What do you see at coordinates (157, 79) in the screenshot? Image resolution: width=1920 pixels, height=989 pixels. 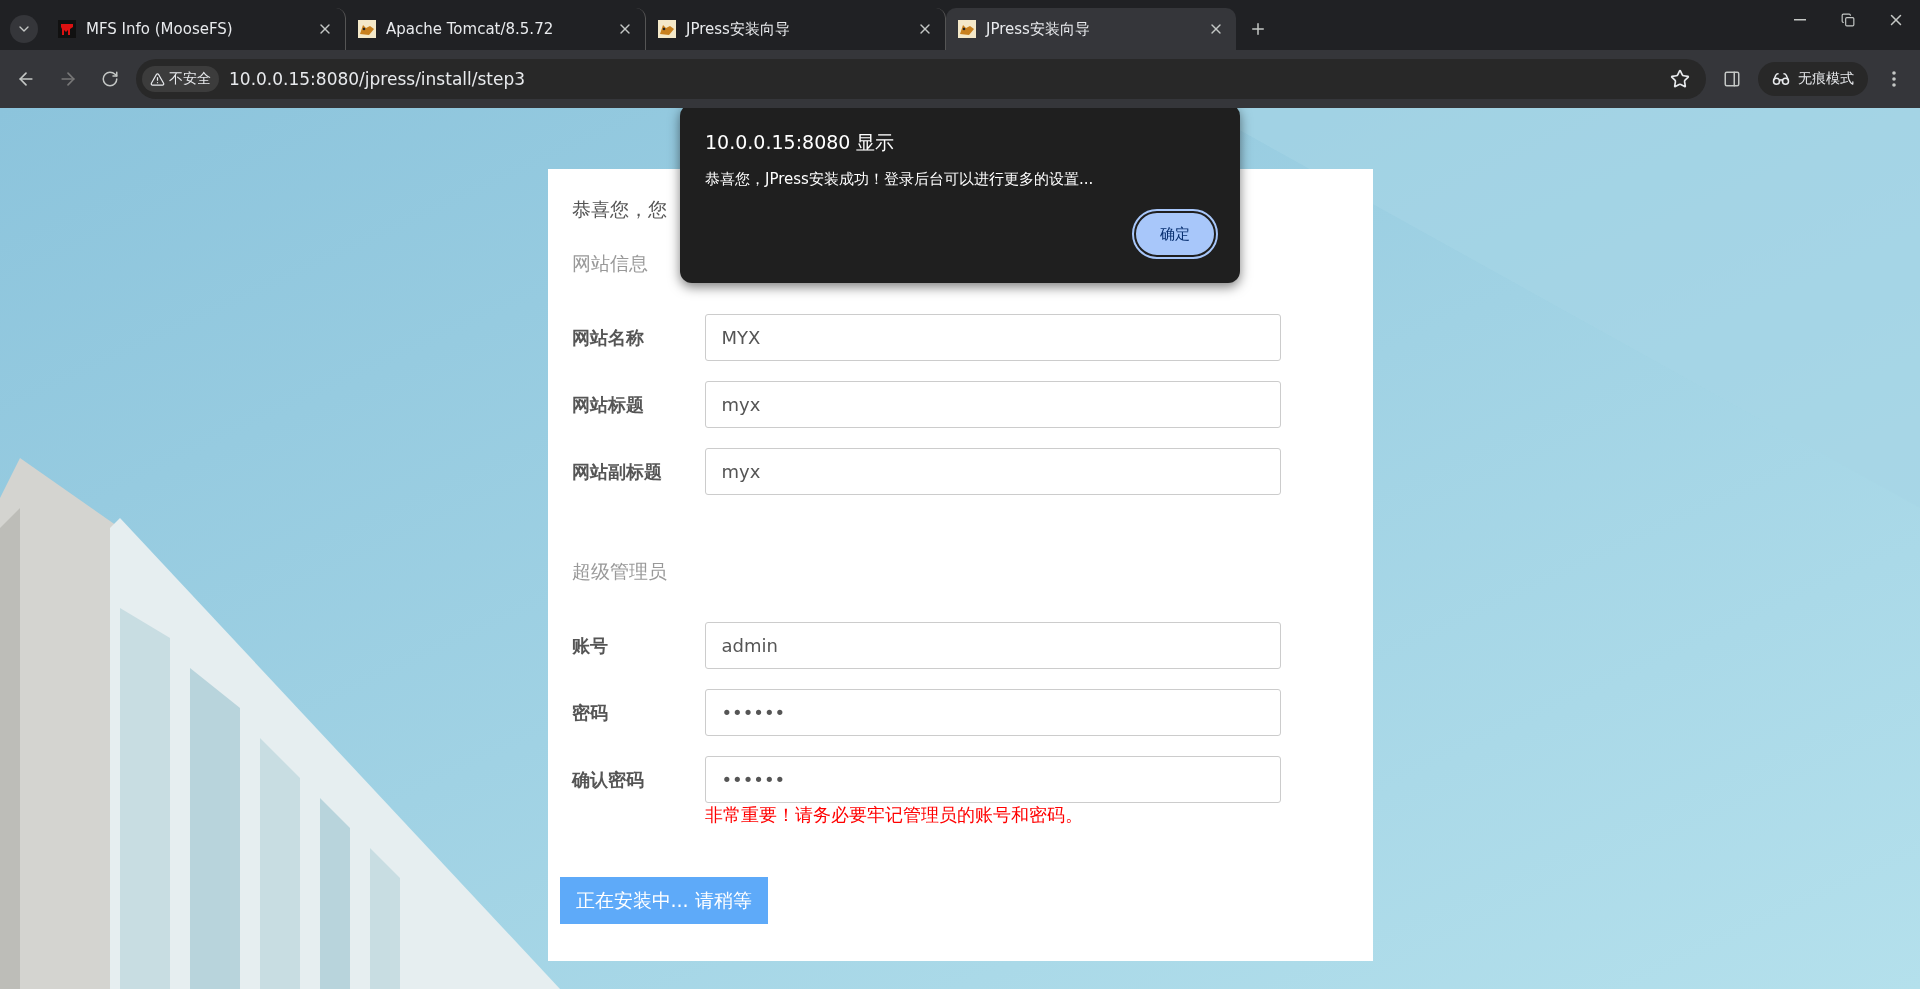 I see `warning-icon` at bounding box center [157, 79].